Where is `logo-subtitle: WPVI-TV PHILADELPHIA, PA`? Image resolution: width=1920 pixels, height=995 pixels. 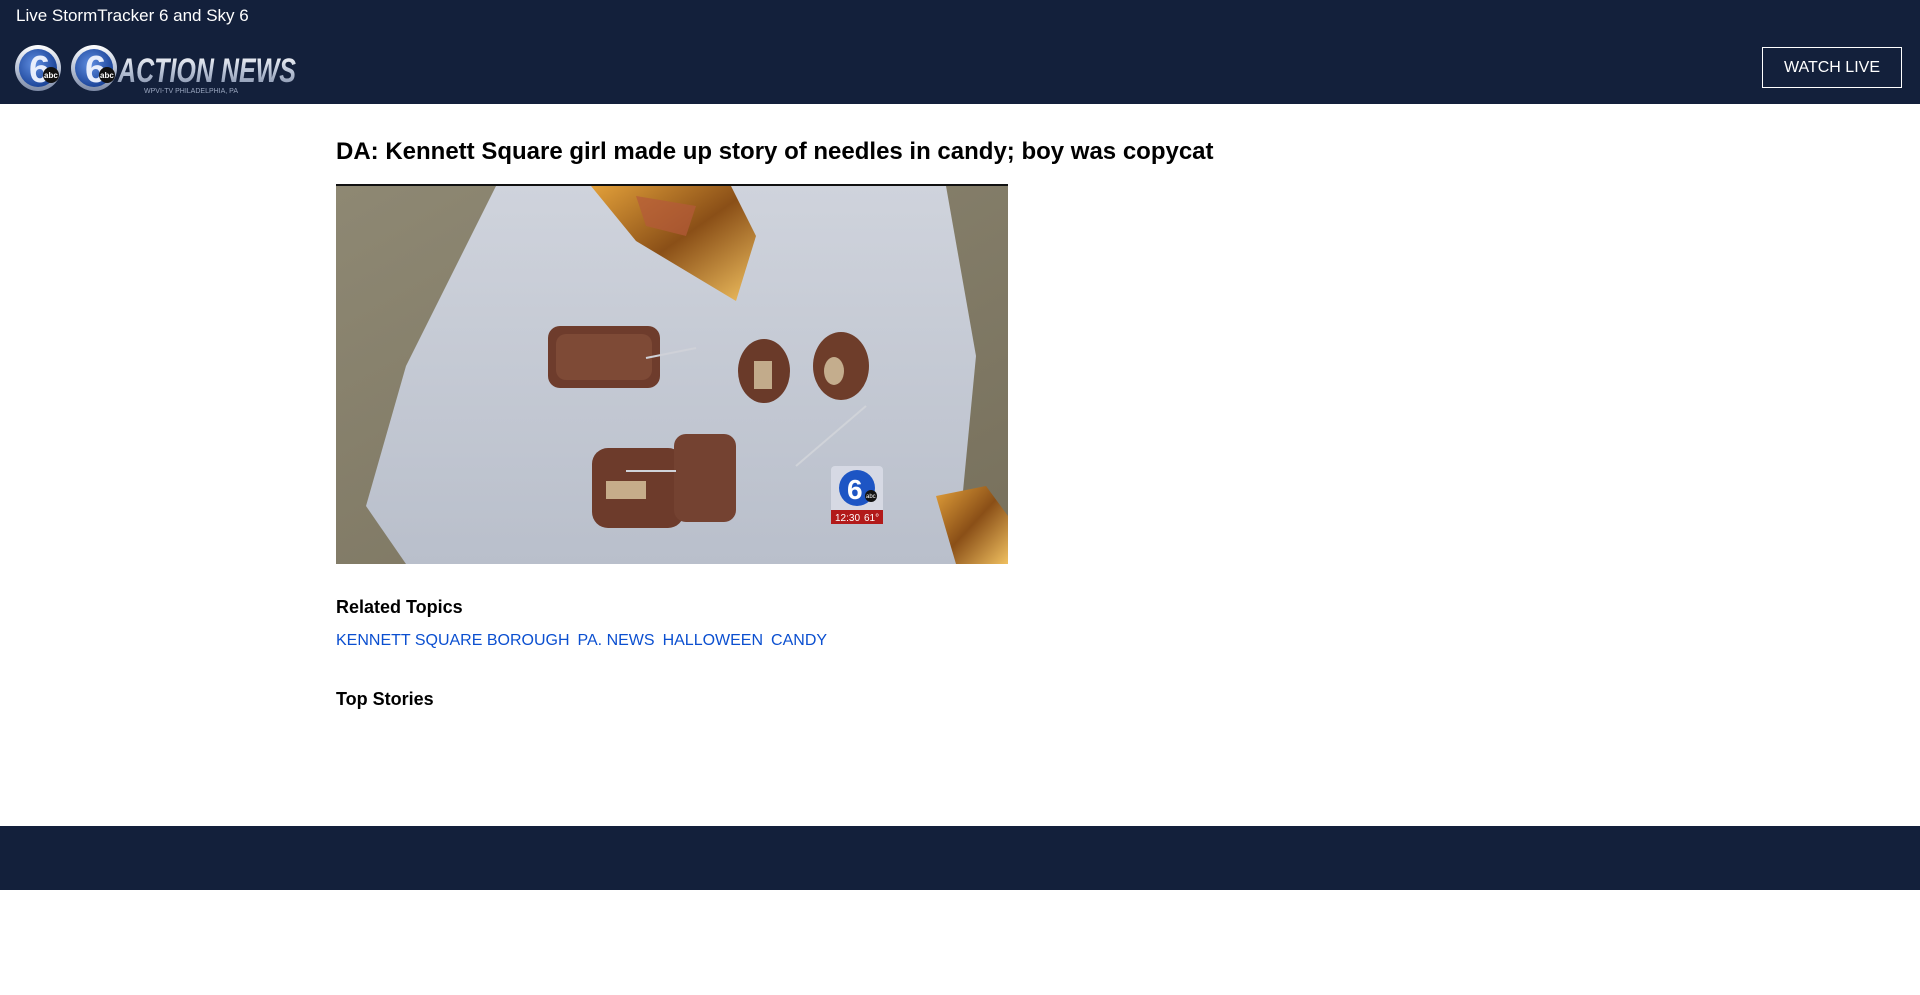
logo-subtitle: WPVI-TV PHILADELPHIA, PA is located at coordinates (191, 91).